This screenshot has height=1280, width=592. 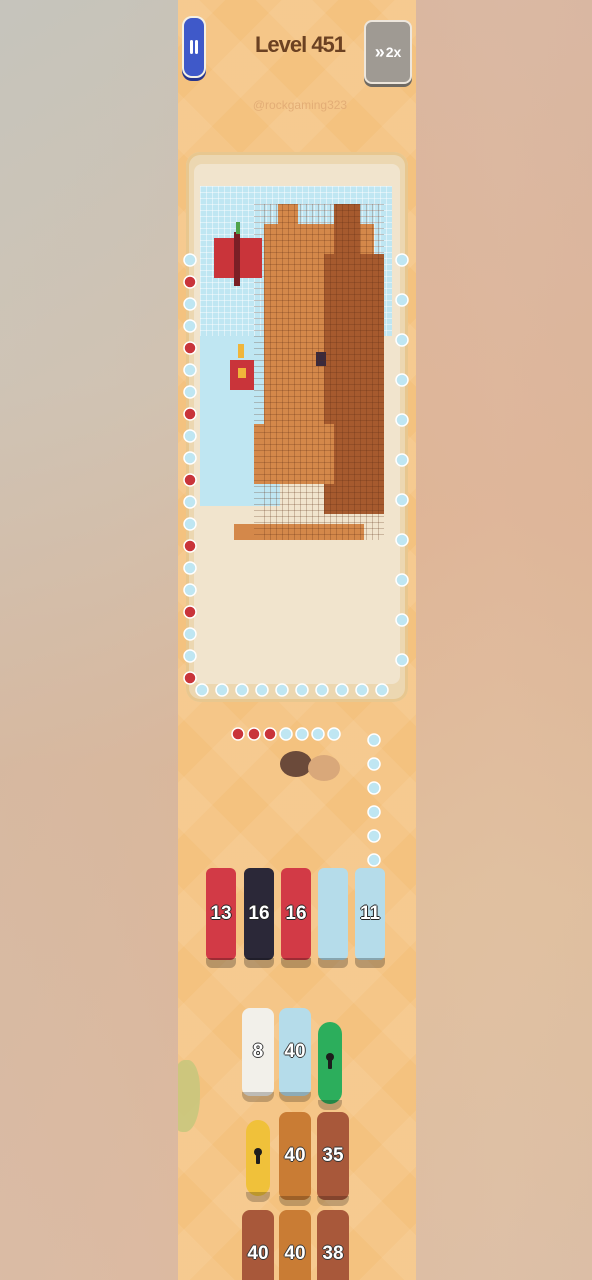 What do you see at coordinates (333, 1155) in the screenshot?
I see `tray-count: 35` at bounding box center [333, 1155].